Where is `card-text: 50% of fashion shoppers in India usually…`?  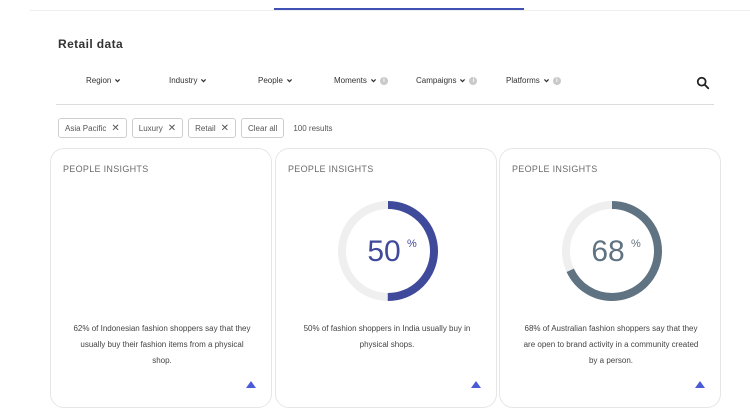 card-text: 50% of fashion shoppers in India usually… is located at coordinates (387, 336).